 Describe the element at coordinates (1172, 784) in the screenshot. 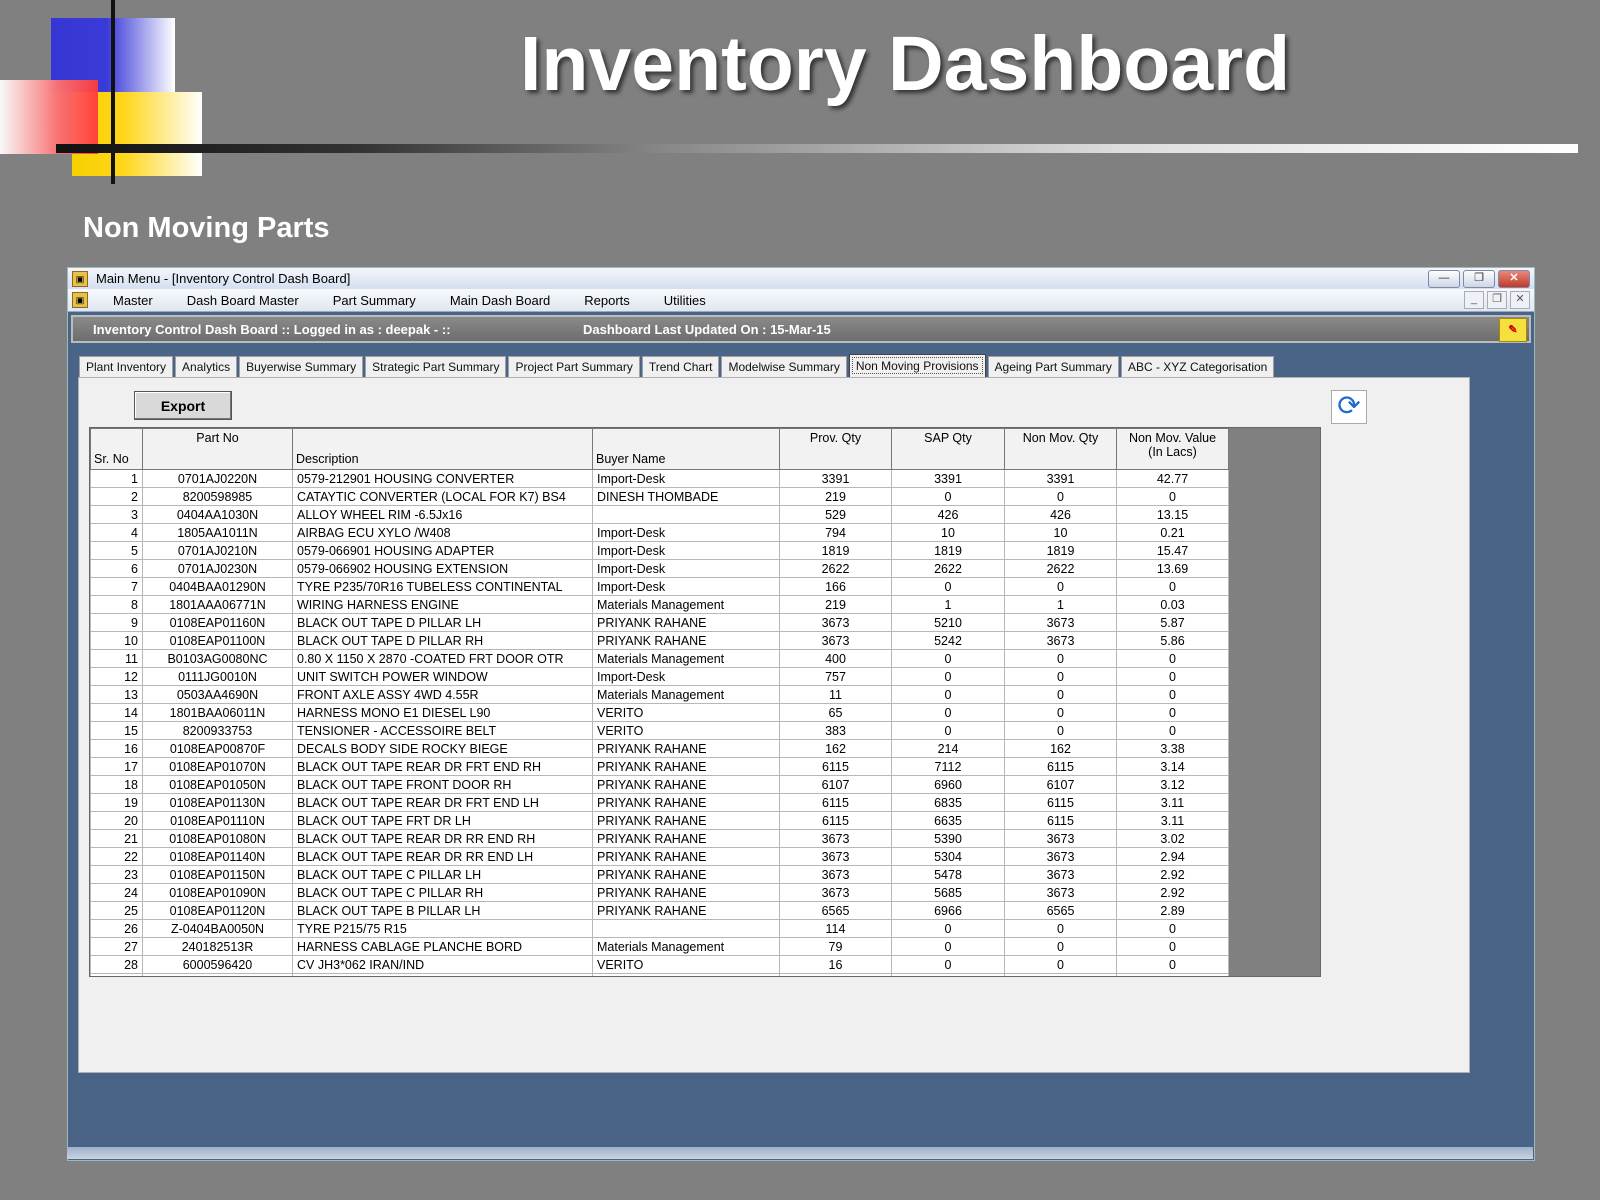

I see `cell-non-mov-value: 3.12` at that location.